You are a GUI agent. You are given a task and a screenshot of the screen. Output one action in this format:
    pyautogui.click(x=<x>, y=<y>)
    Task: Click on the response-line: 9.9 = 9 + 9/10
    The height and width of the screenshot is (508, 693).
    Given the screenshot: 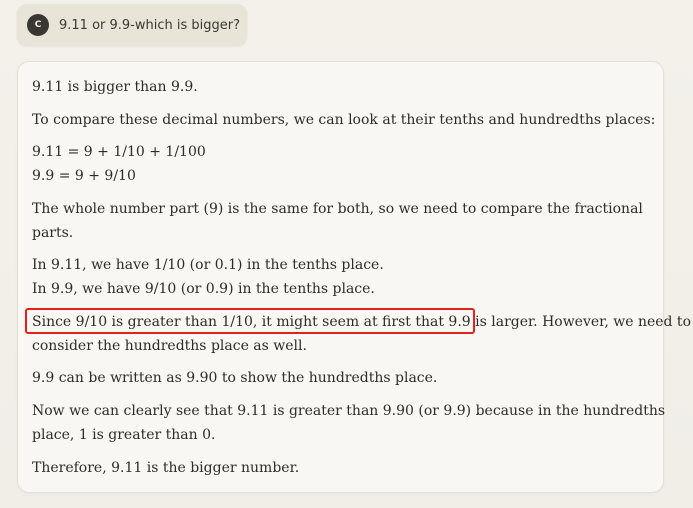 What is the action you would take?
    pyautogui.click(x=84, y=176)
    